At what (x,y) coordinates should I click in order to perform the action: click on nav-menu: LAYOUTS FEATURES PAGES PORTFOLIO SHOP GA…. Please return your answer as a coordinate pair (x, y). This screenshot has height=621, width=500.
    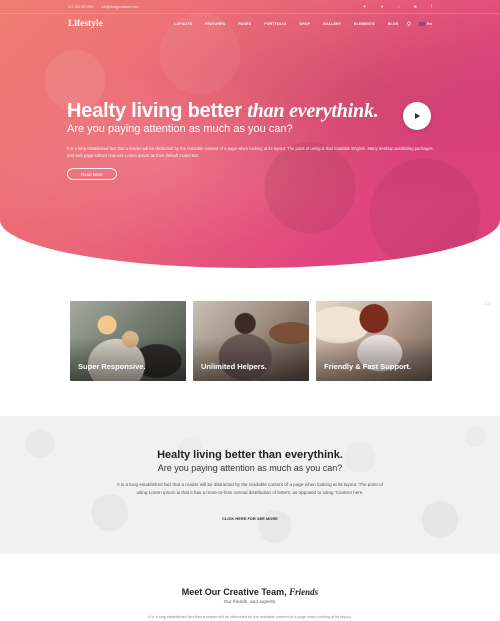
    Looking at the image, I should click on (286, 24).